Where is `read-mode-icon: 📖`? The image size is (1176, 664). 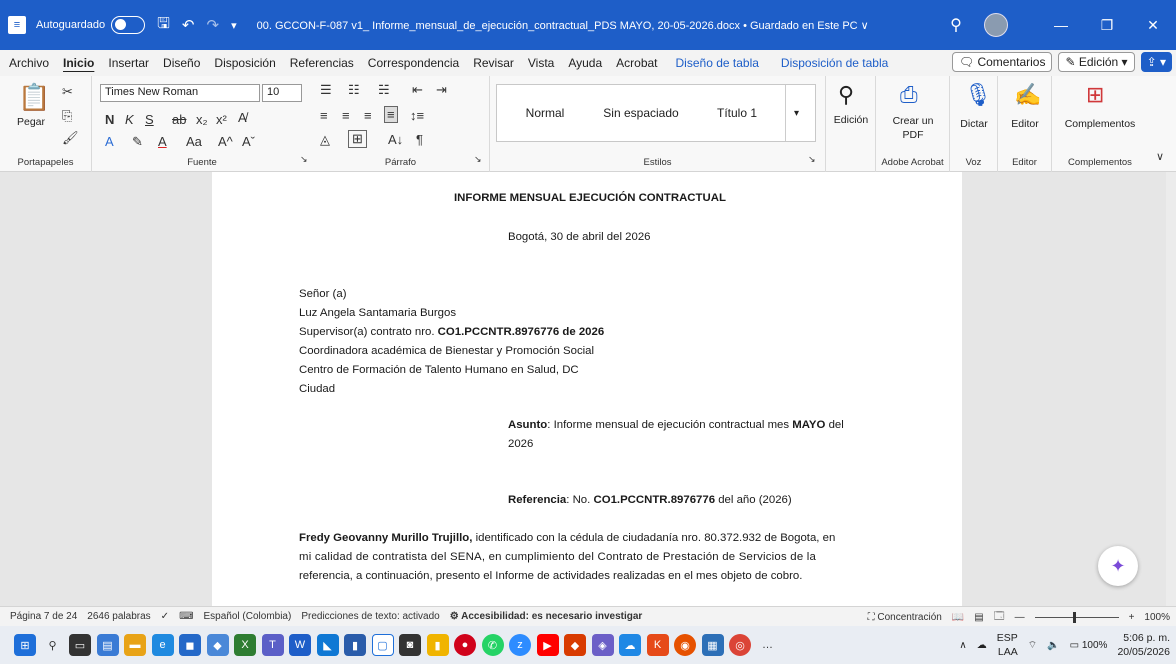
read-mode-icon: 📖 is located at coordinates (958, 617).